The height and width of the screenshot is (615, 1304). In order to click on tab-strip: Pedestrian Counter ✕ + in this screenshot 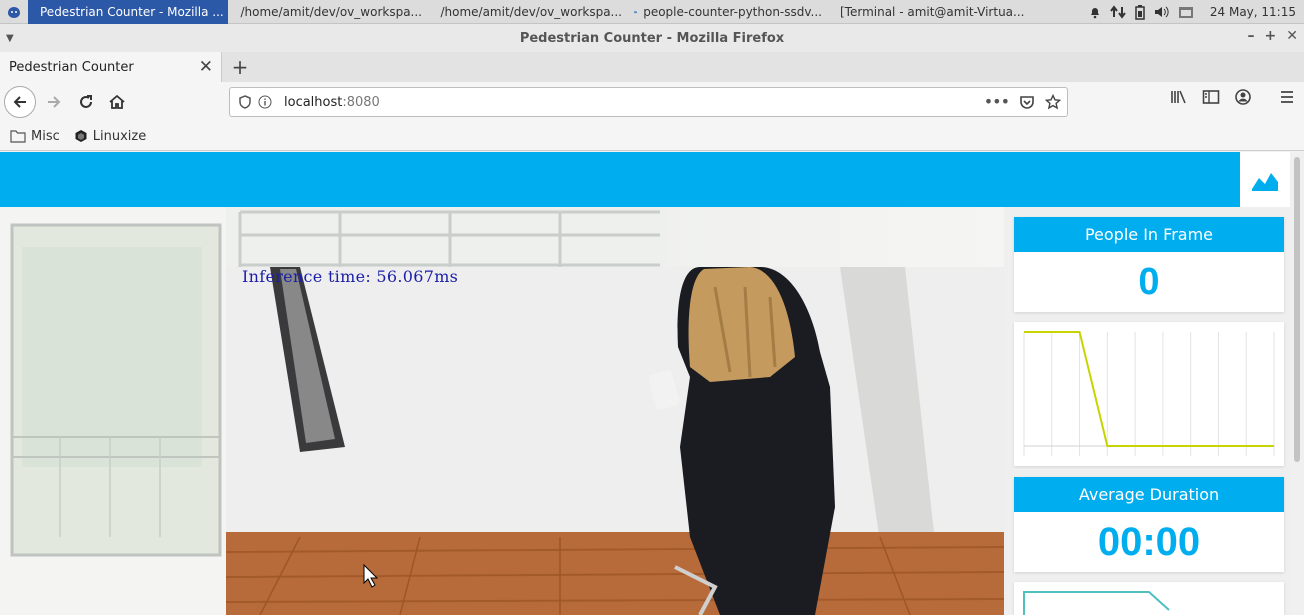, I will do `click(652, 67)`.